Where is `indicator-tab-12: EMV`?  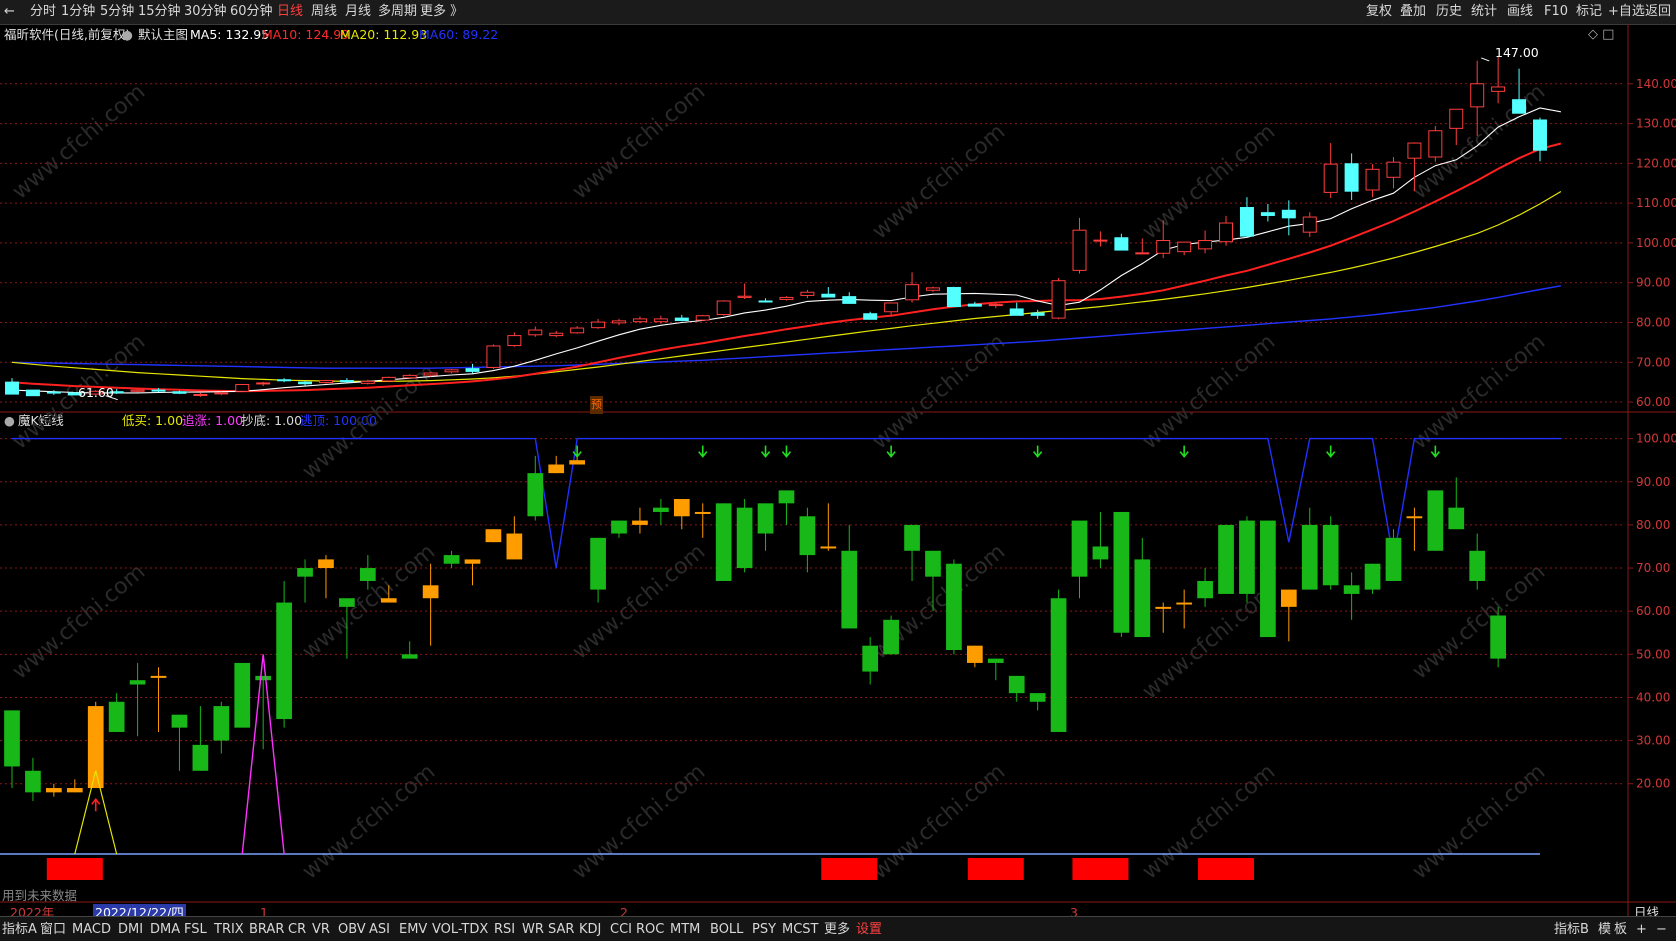
indicator-tab-12: EMV is located at coordinates (413, 930).